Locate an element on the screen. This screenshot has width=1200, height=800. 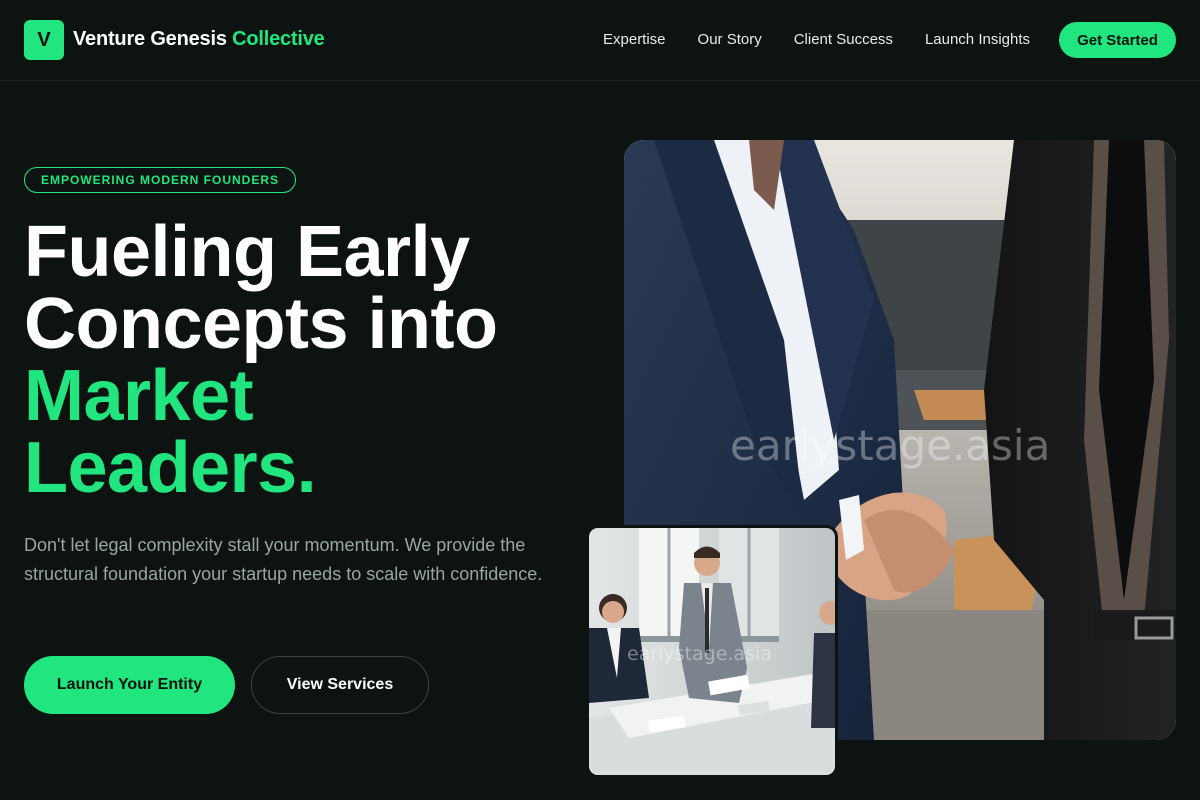
nav-link-launch-insights: Launch Insights is located at coordinates (977, 39).